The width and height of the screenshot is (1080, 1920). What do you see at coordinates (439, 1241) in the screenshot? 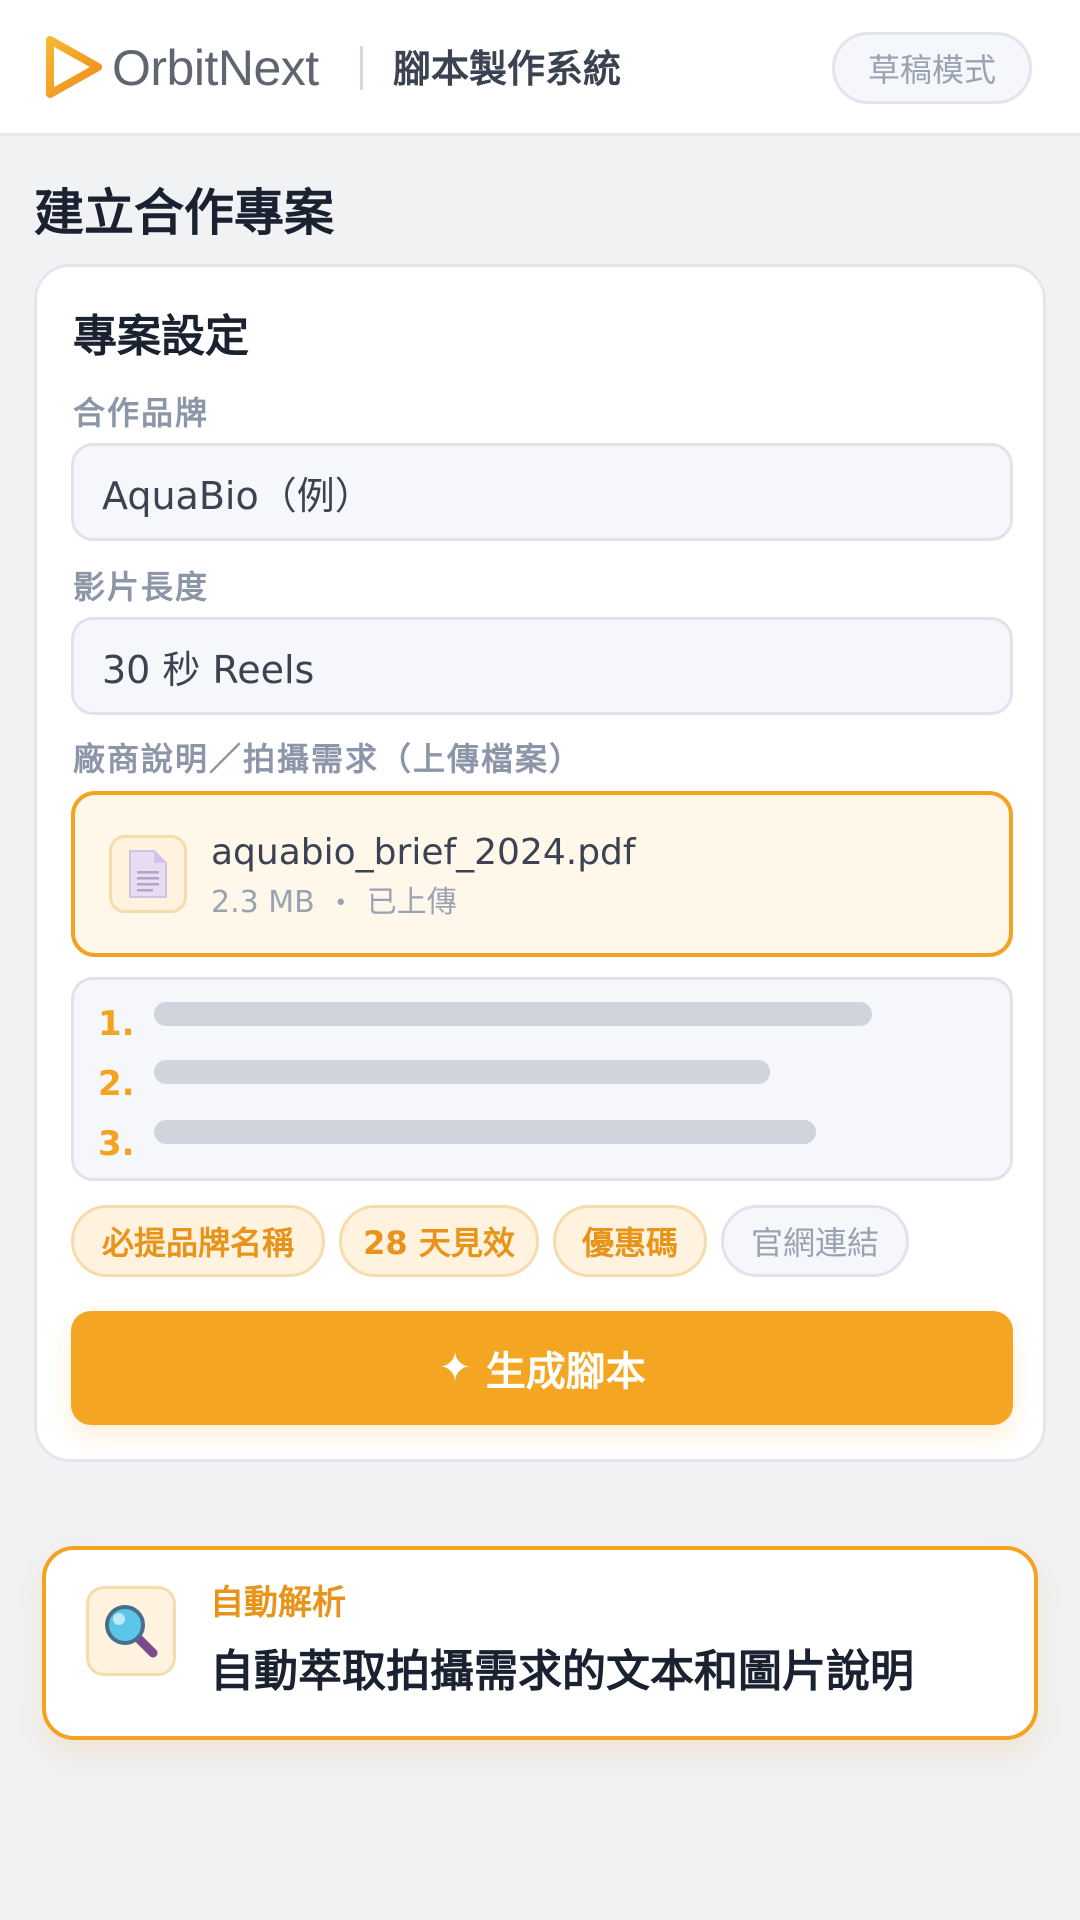
I see `tag-28-days: 28 天見效` at bounding box center [439, 1241].